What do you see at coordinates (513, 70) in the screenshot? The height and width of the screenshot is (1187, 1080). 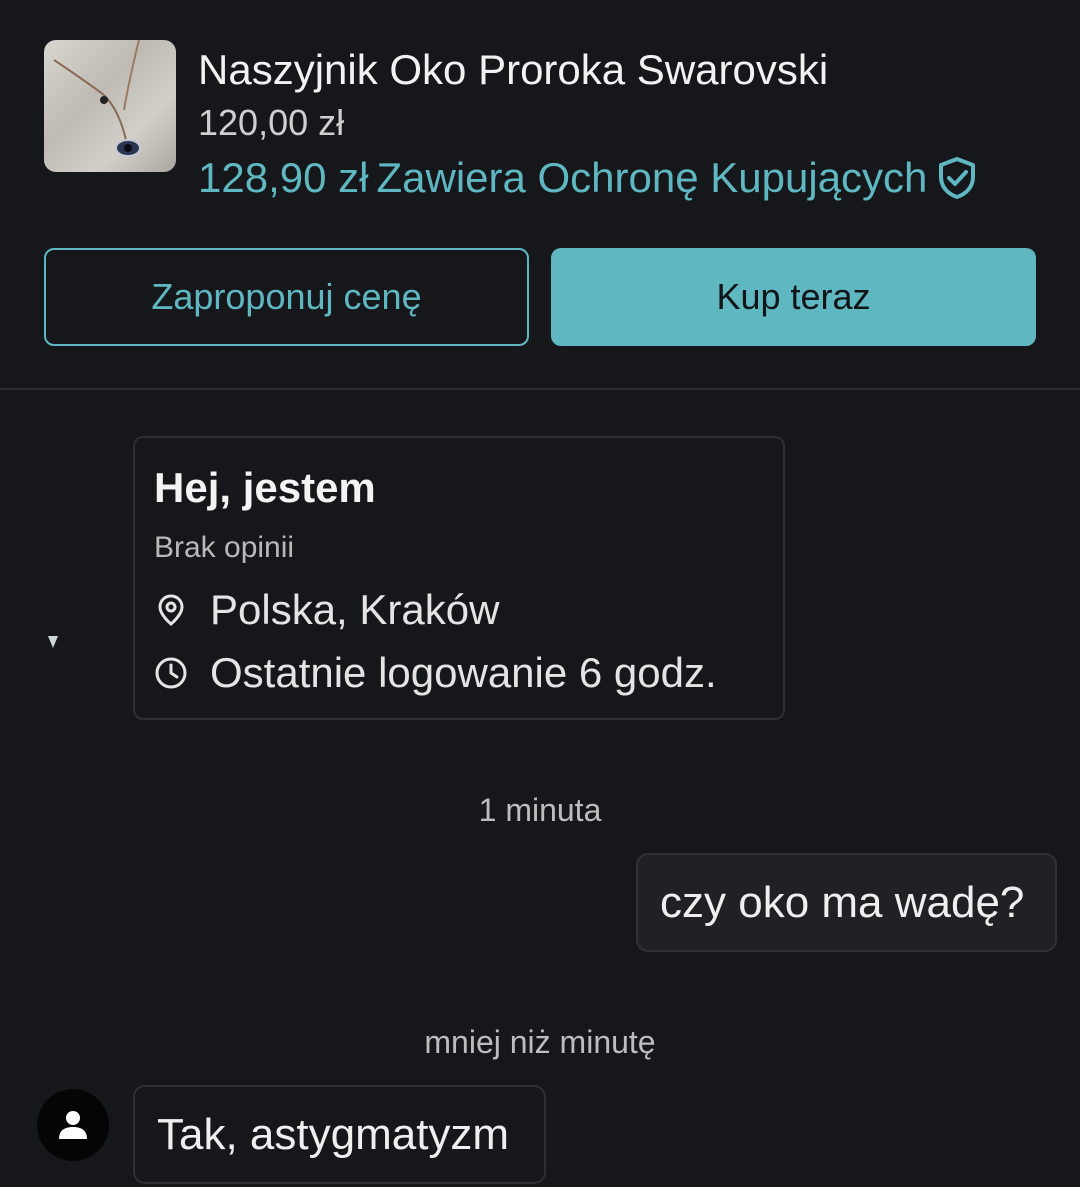 I see `product-title: Naszyjnik Oko Proroka Swarovski` at bounding box center [513, 70].